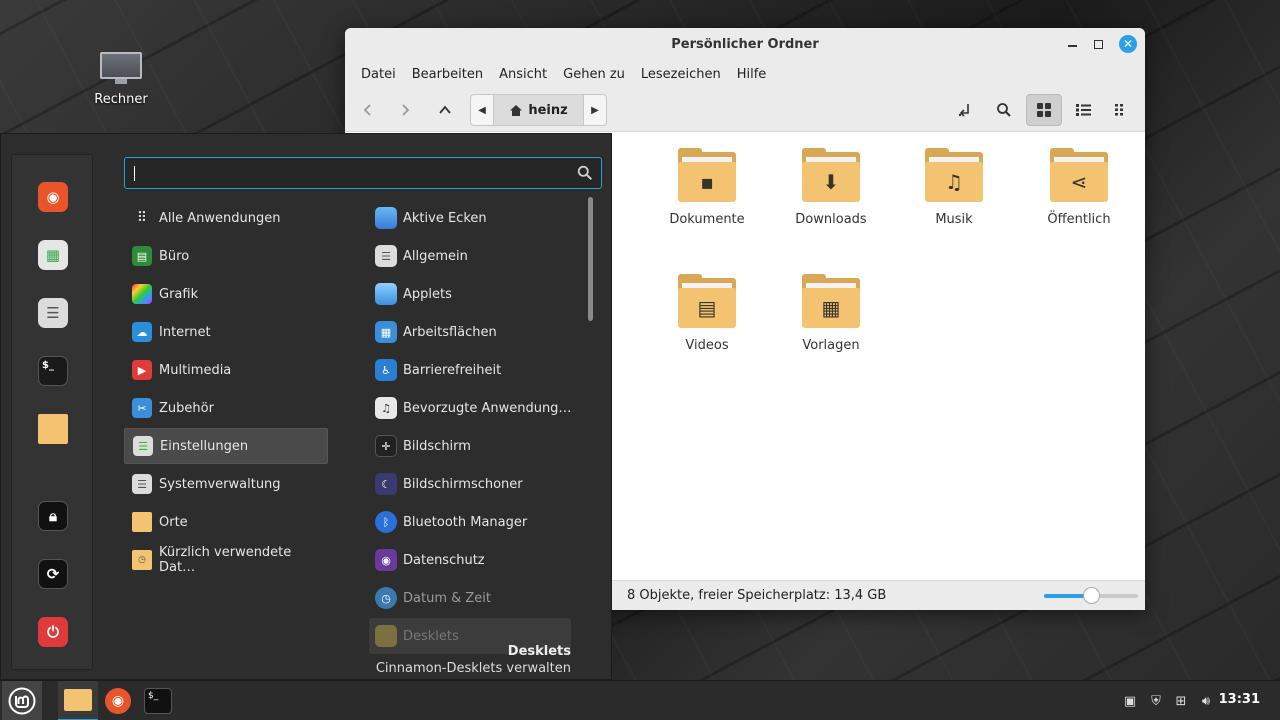 This screenshot has width=1280, height=720. I want to click on zoom-slider, so click(1091, 595).